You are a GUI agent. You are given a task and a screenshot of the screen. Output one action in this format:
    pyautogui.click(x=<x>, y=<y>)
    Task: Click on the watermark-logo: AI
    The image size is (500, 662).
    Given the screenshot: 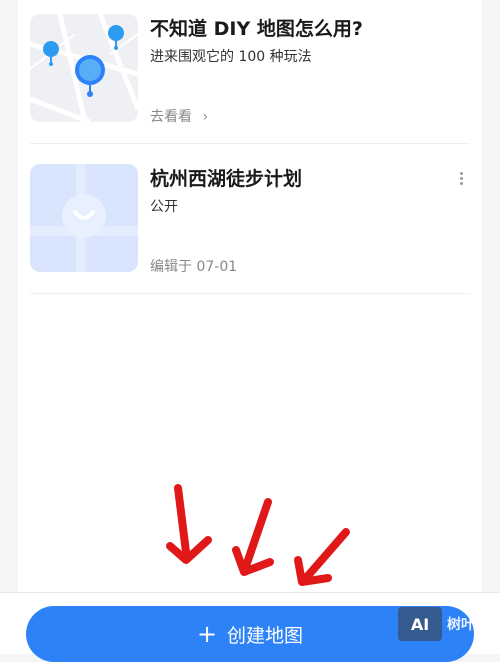 What is the action you would take?
    pyautogui.click(x=420, y=624)
    